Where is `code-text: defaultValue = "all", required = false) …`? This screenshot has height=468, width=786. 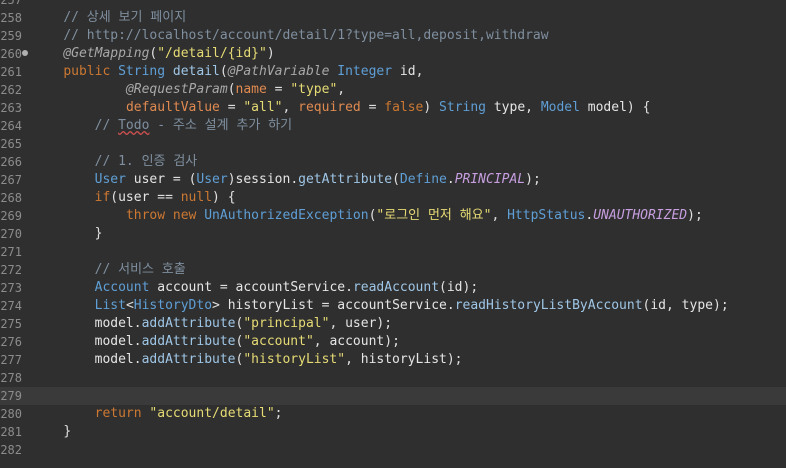
code-text: defaultValue = "all", required = false) … is located at coordinates (388, 107).